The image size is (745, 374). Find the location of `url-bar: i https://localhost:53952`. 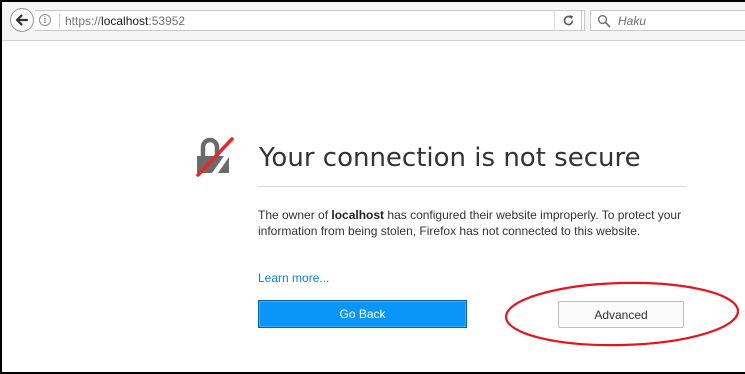

url-bar: i https://localhost:53952 is located at coordinates (310, 20).